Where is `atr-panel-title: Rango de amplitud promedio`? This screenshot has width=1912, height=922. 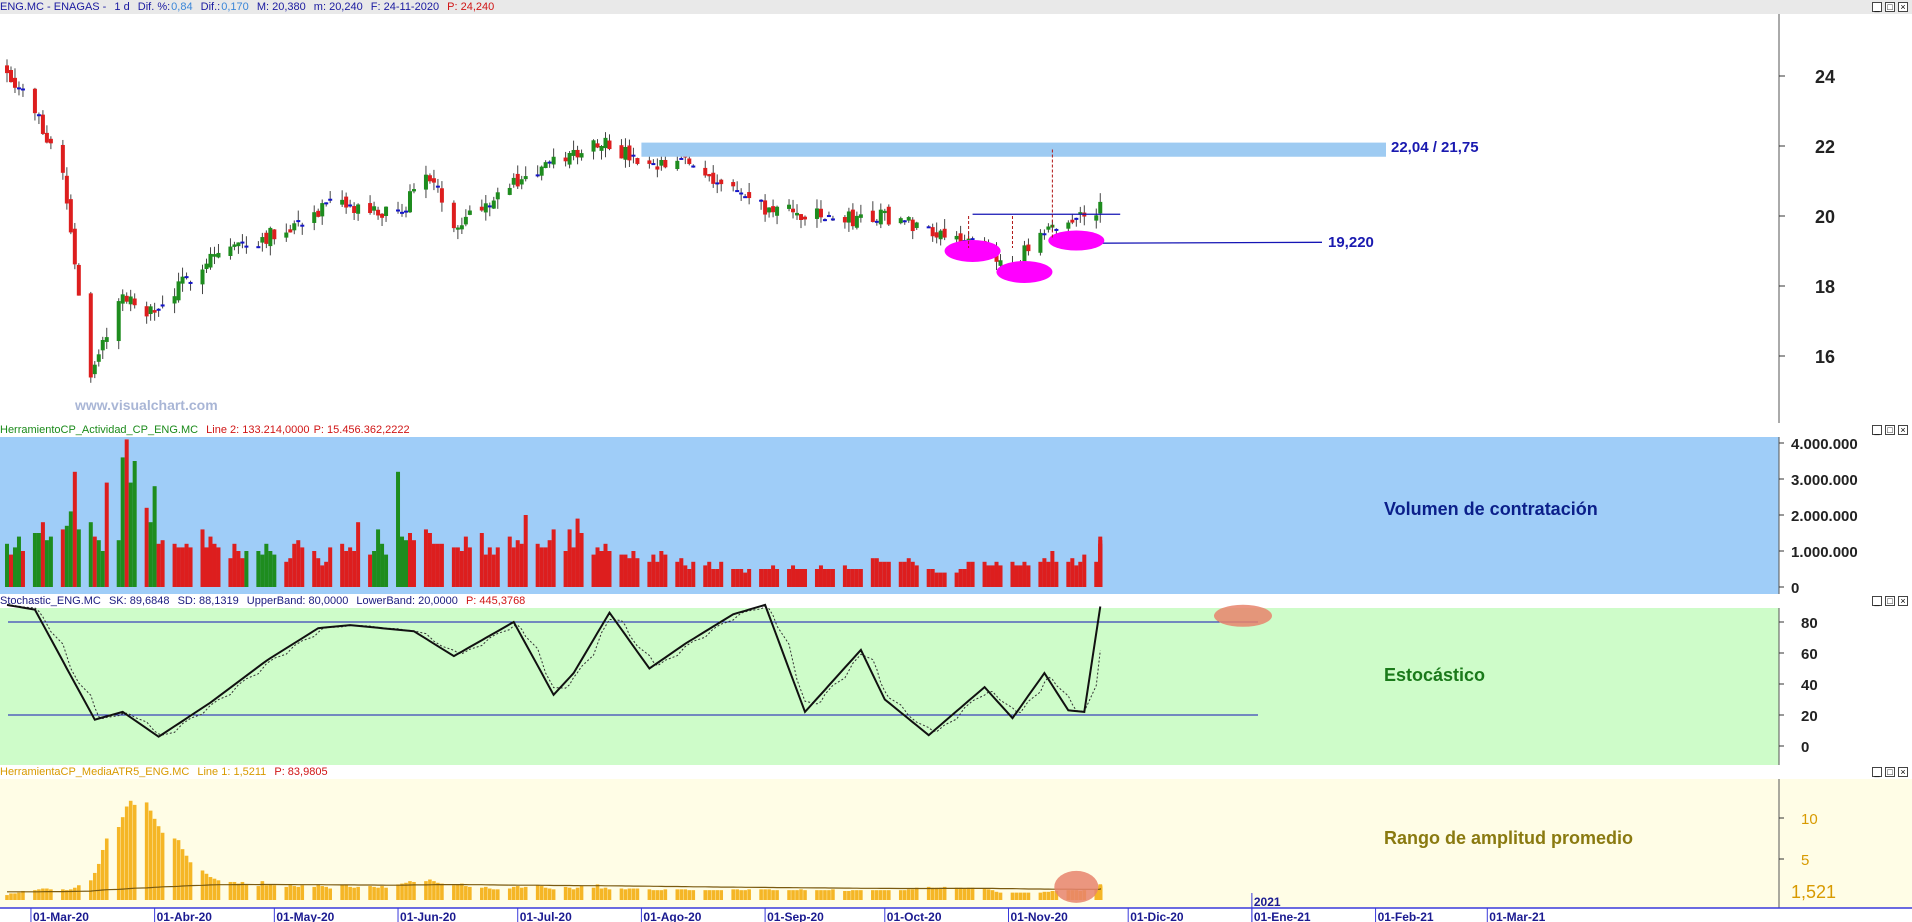
atr-panel-title: Rango de amplitud promedio is located at coordinates (1509, 838).